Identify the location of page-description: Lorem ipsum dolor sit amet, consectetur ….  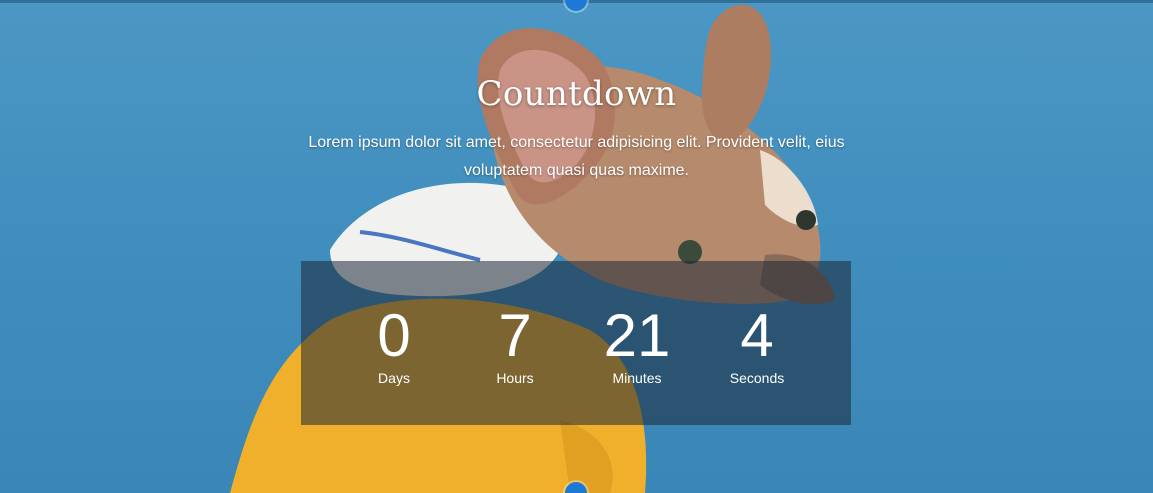
(576, 156).